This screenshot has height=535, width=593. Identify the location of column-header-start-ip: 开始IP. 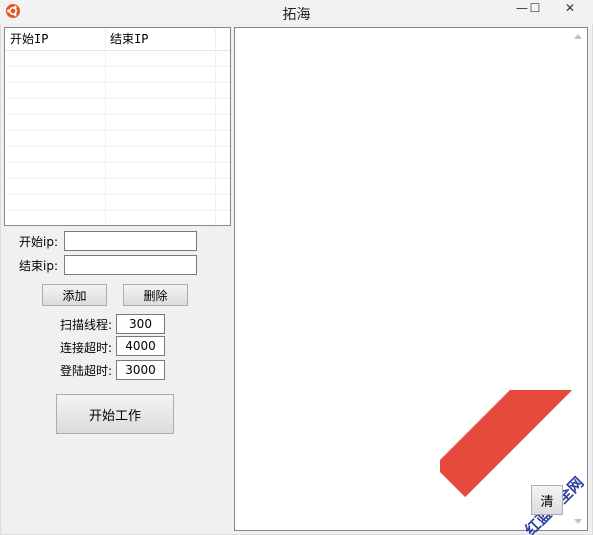
(57, 39).